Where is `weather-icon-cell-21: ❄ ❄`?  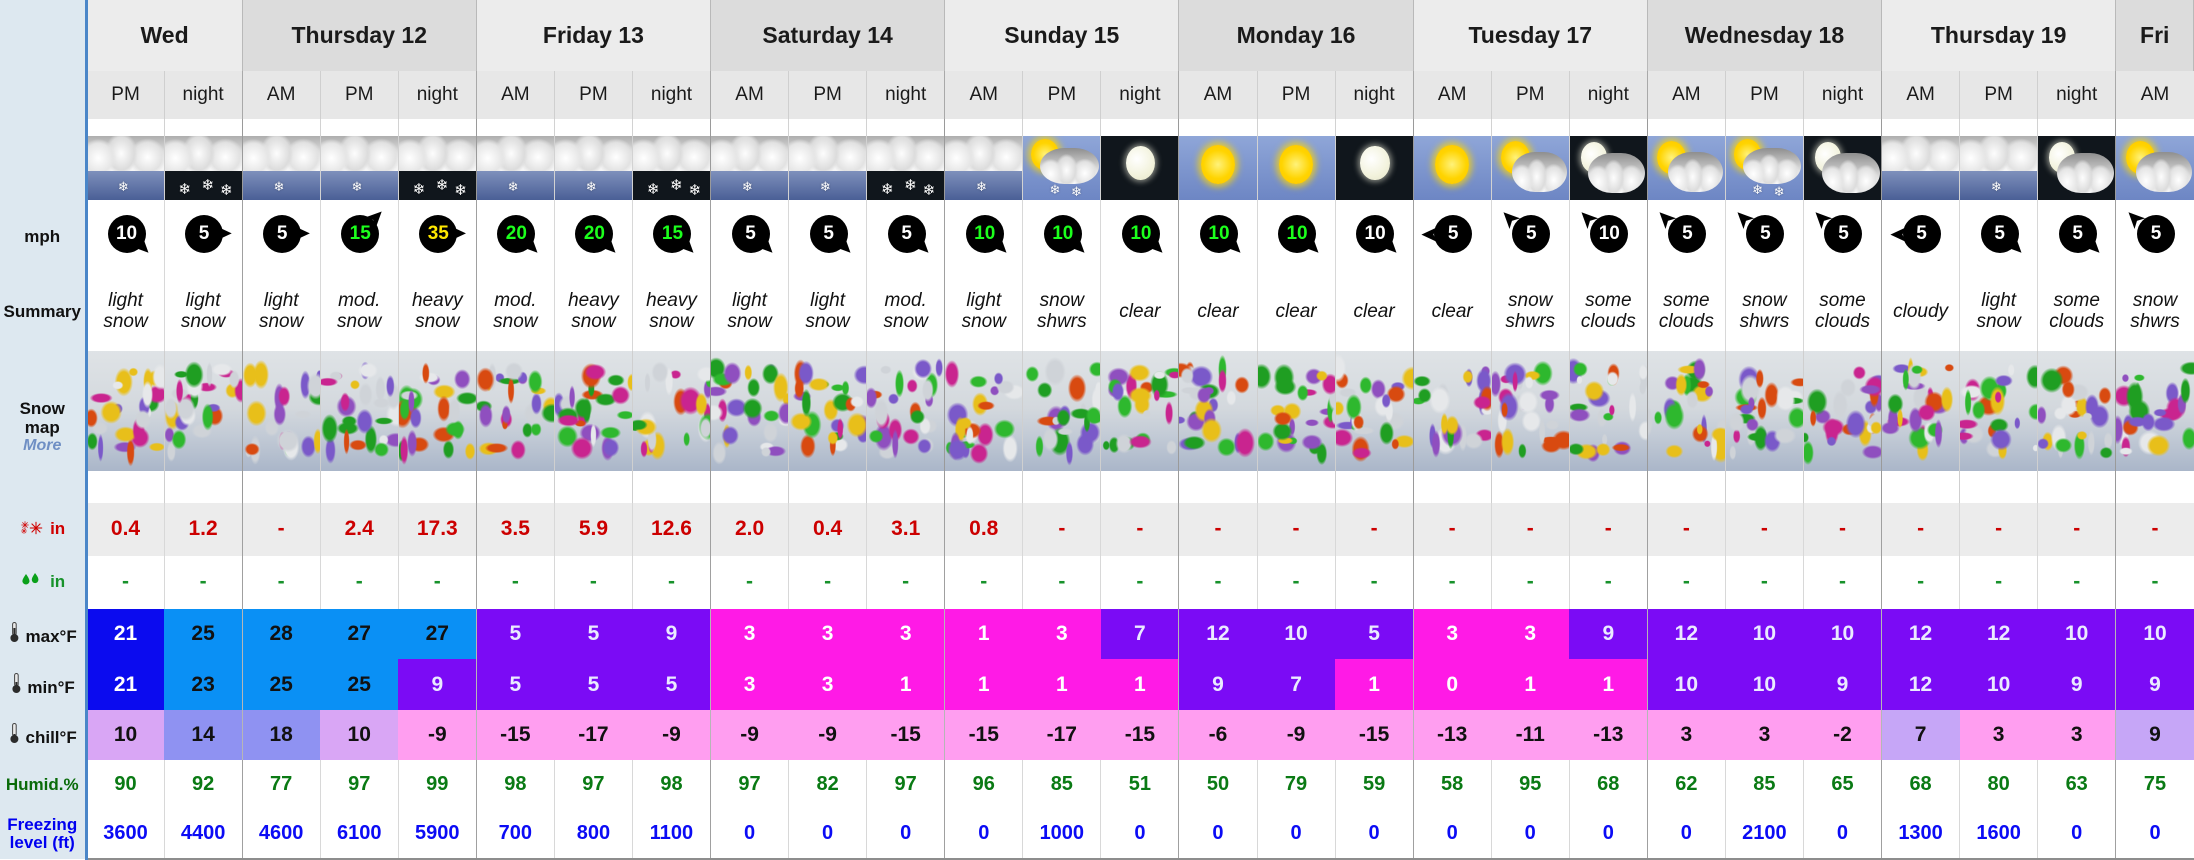 weather-icon-cell-21: ❄ ❄ is located at coordinates (1764, 159).